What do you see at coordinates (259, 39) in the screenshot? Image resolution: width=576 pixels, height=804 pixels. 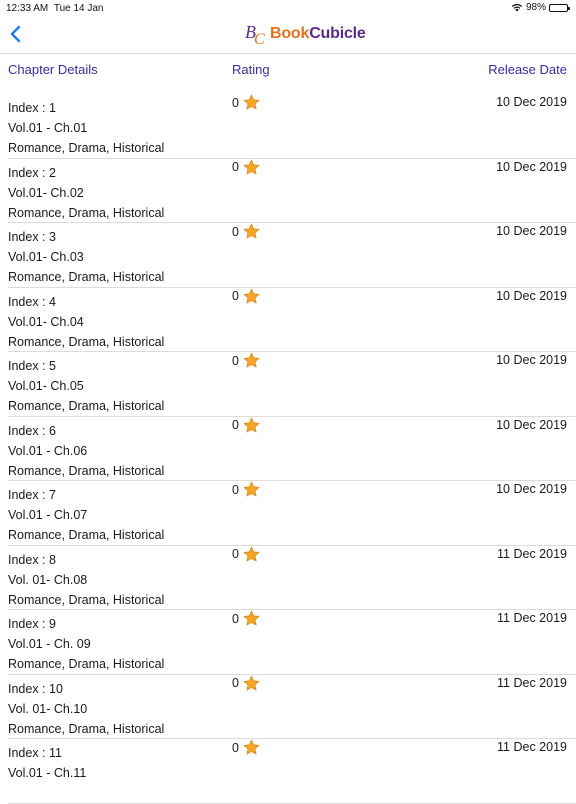 I see `svg-text: C` at bounding box center [259, 39].